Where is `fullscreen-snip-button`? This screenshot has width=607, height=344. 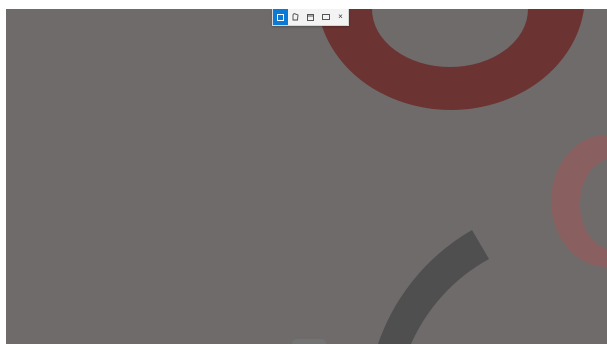
fullscreen-snip-button is located at coordinates (325, 17).